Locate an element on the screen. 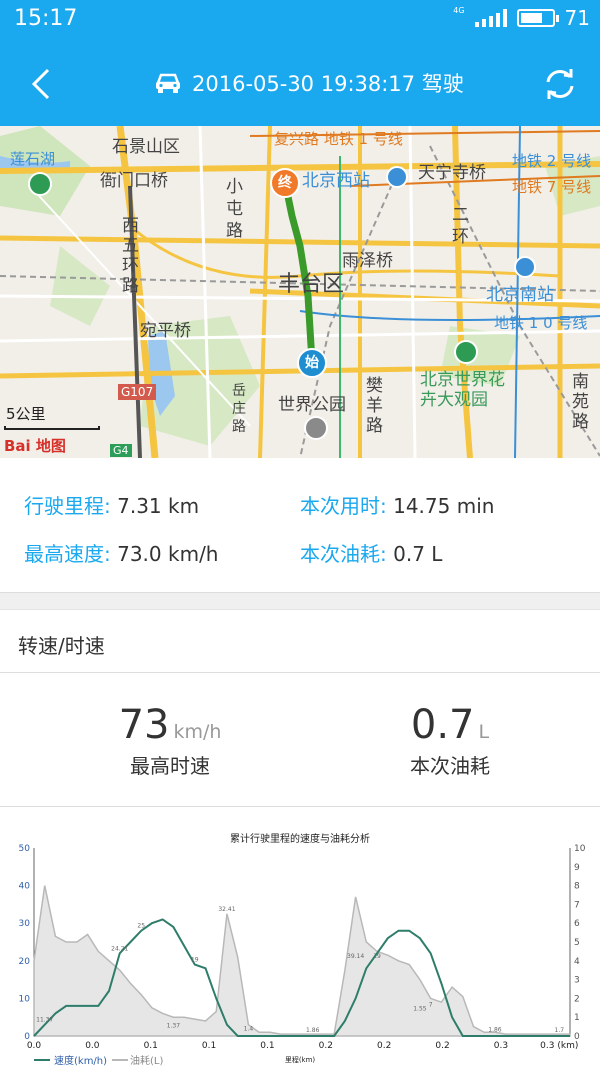  network-type: 4G is located at coordinates (459, 10).